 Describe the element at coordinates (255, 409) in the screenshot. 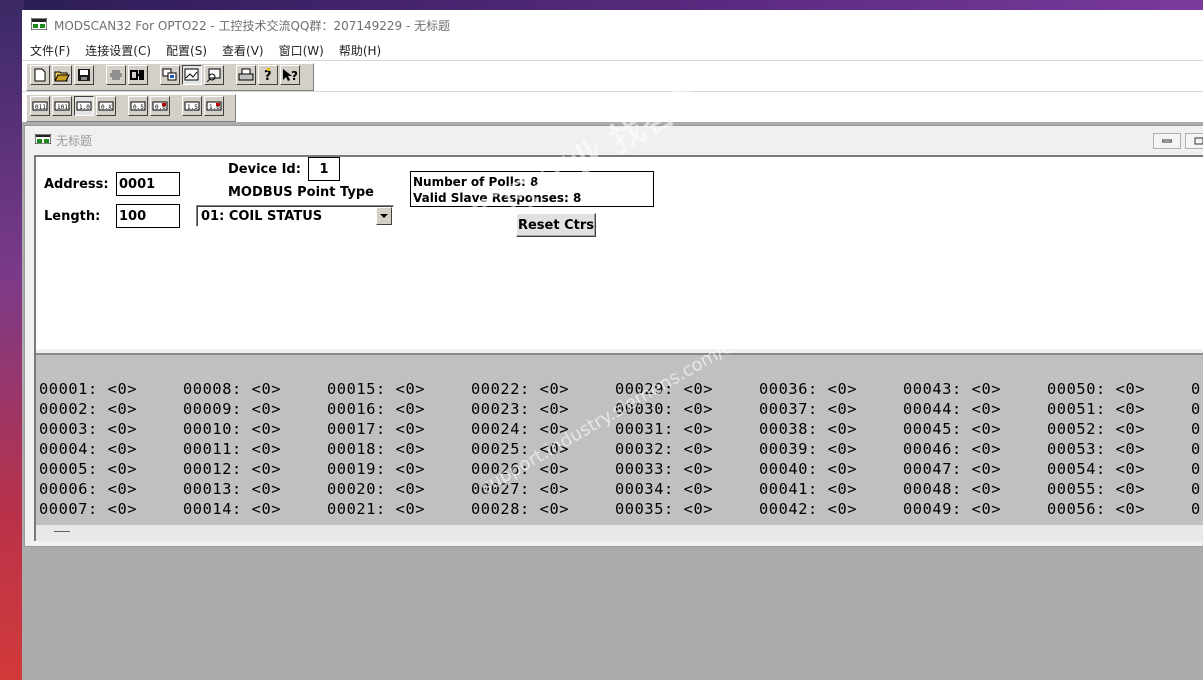

I see `data-cell: 00009: <0>` at that location.